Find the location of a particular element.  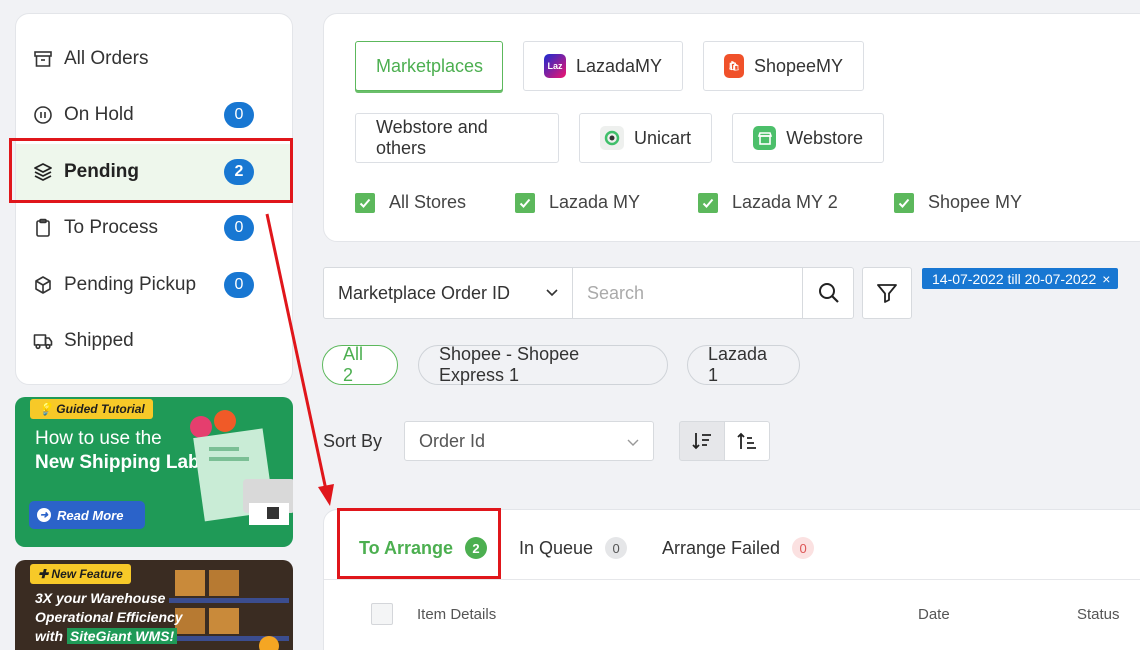

tab-divider is located at coordinates (732, 579).